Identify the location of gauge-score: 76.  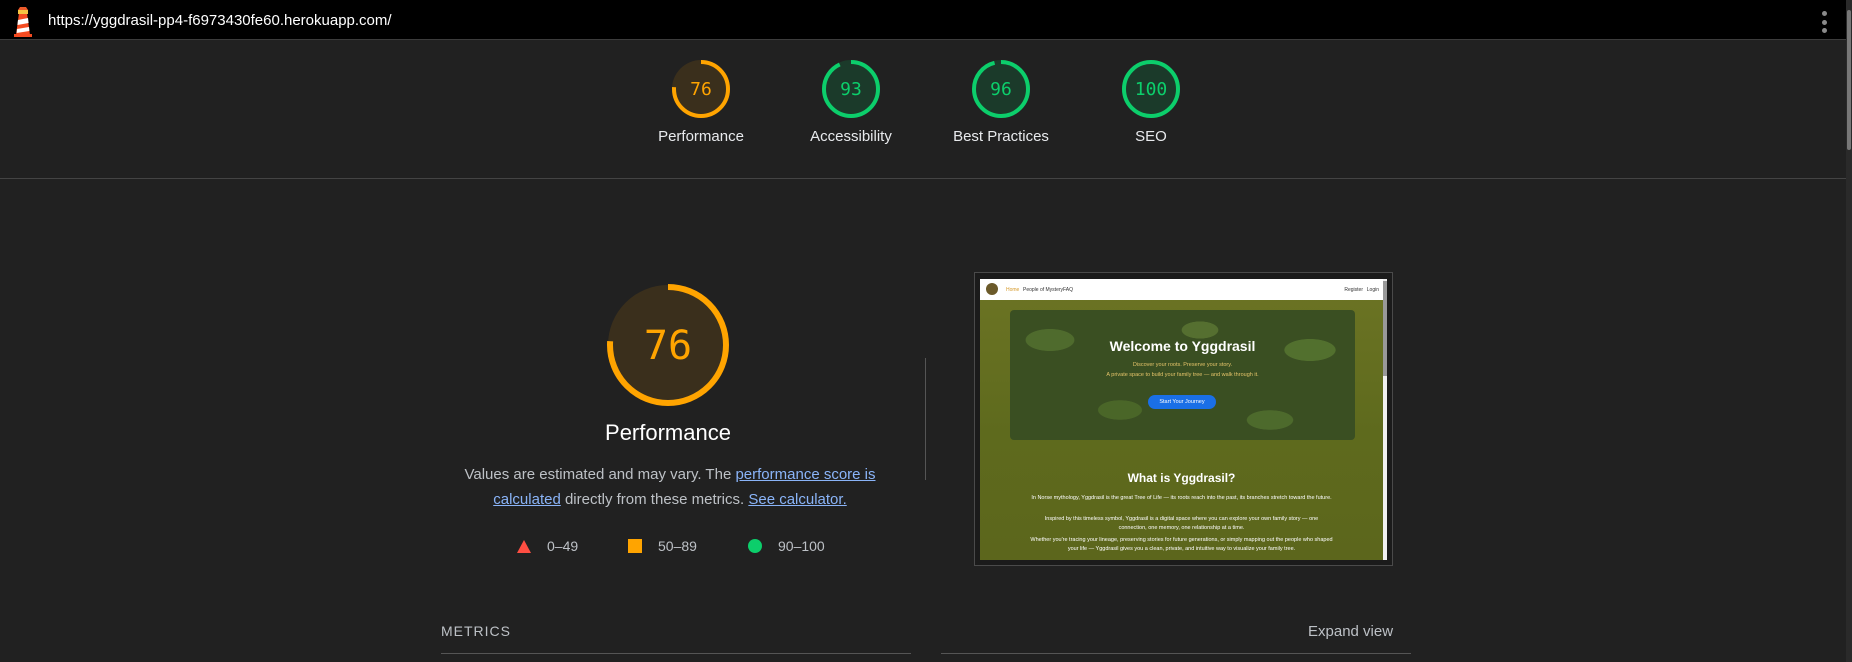
(701, 89).